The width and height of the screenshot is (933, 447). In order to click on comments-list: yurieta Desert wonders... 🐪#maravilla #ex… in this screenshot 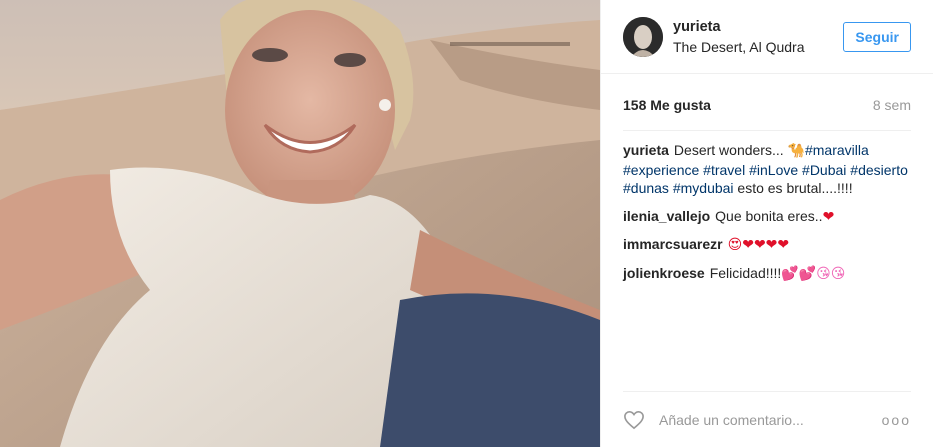, I will do `click(767, 207)`.